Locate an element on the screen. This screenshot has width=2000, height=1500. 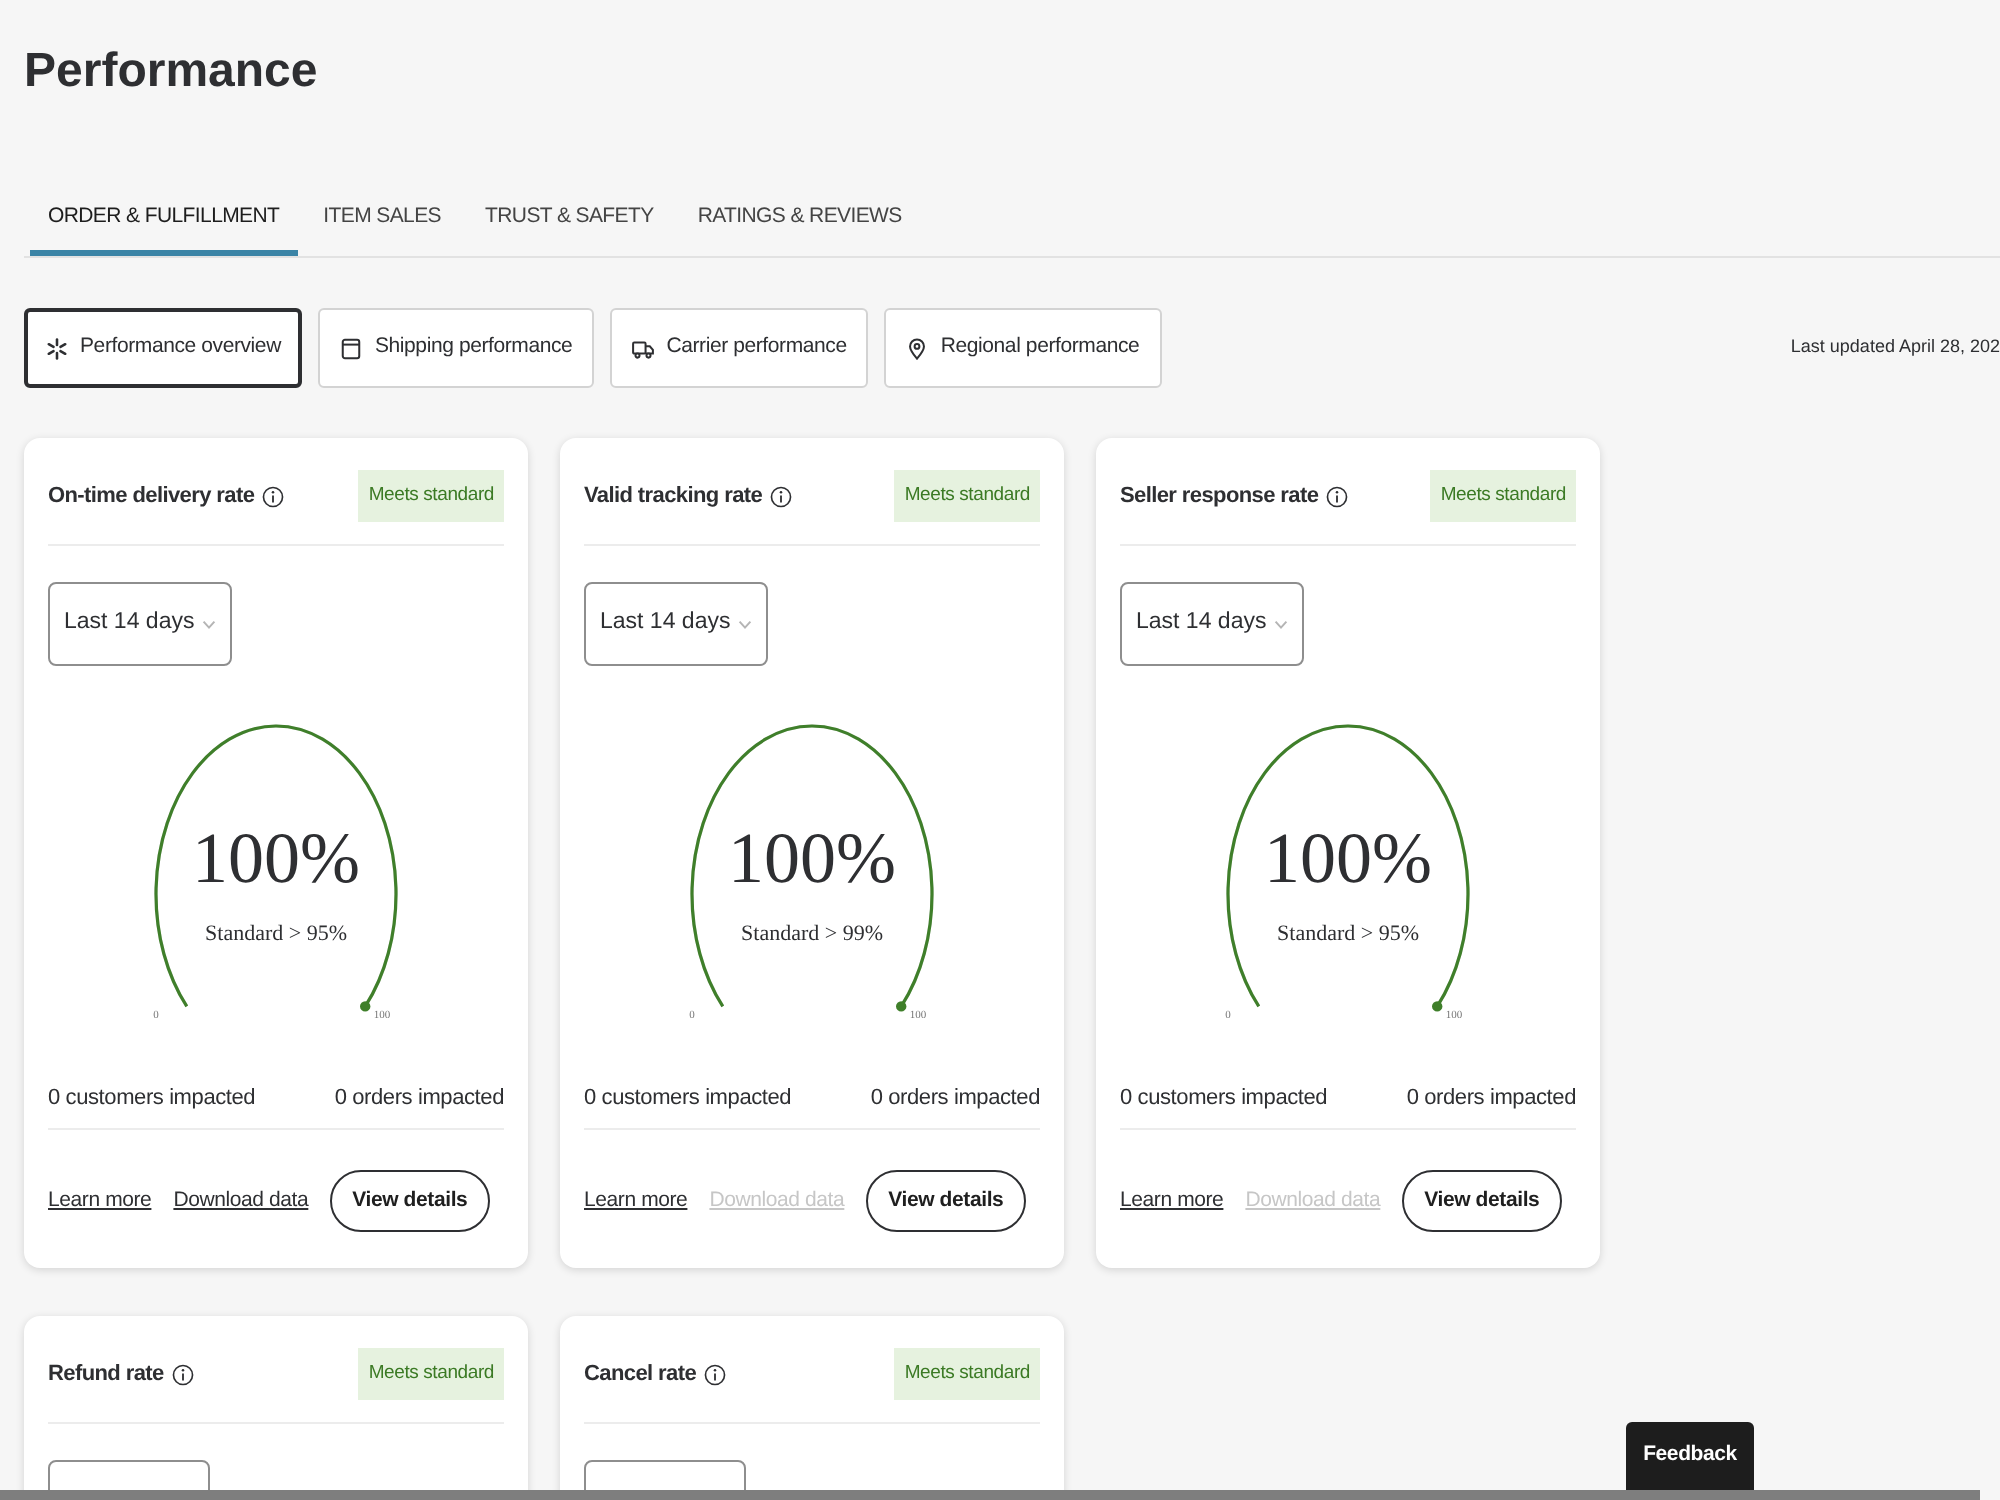
metric-title: Cancel rate is located at coordinates (640, 1374).